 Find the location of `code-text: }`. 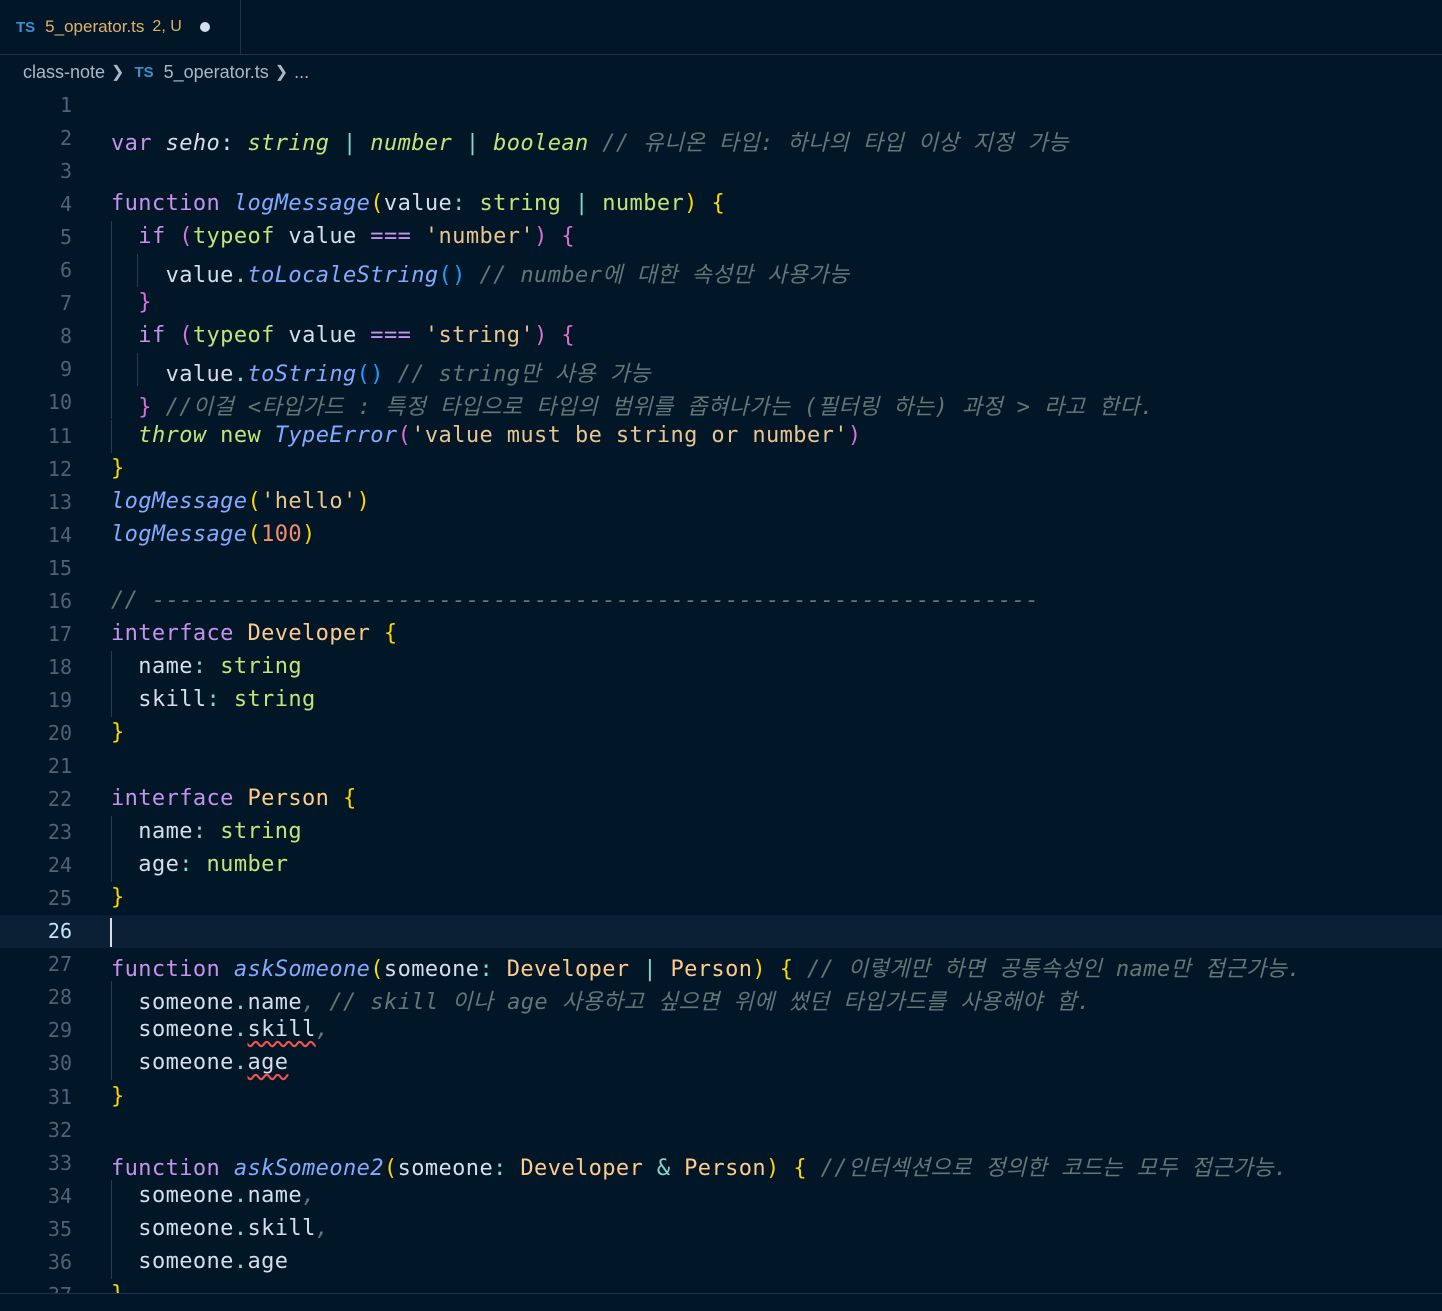

code-text: } is located at coordinates (118, 1096).